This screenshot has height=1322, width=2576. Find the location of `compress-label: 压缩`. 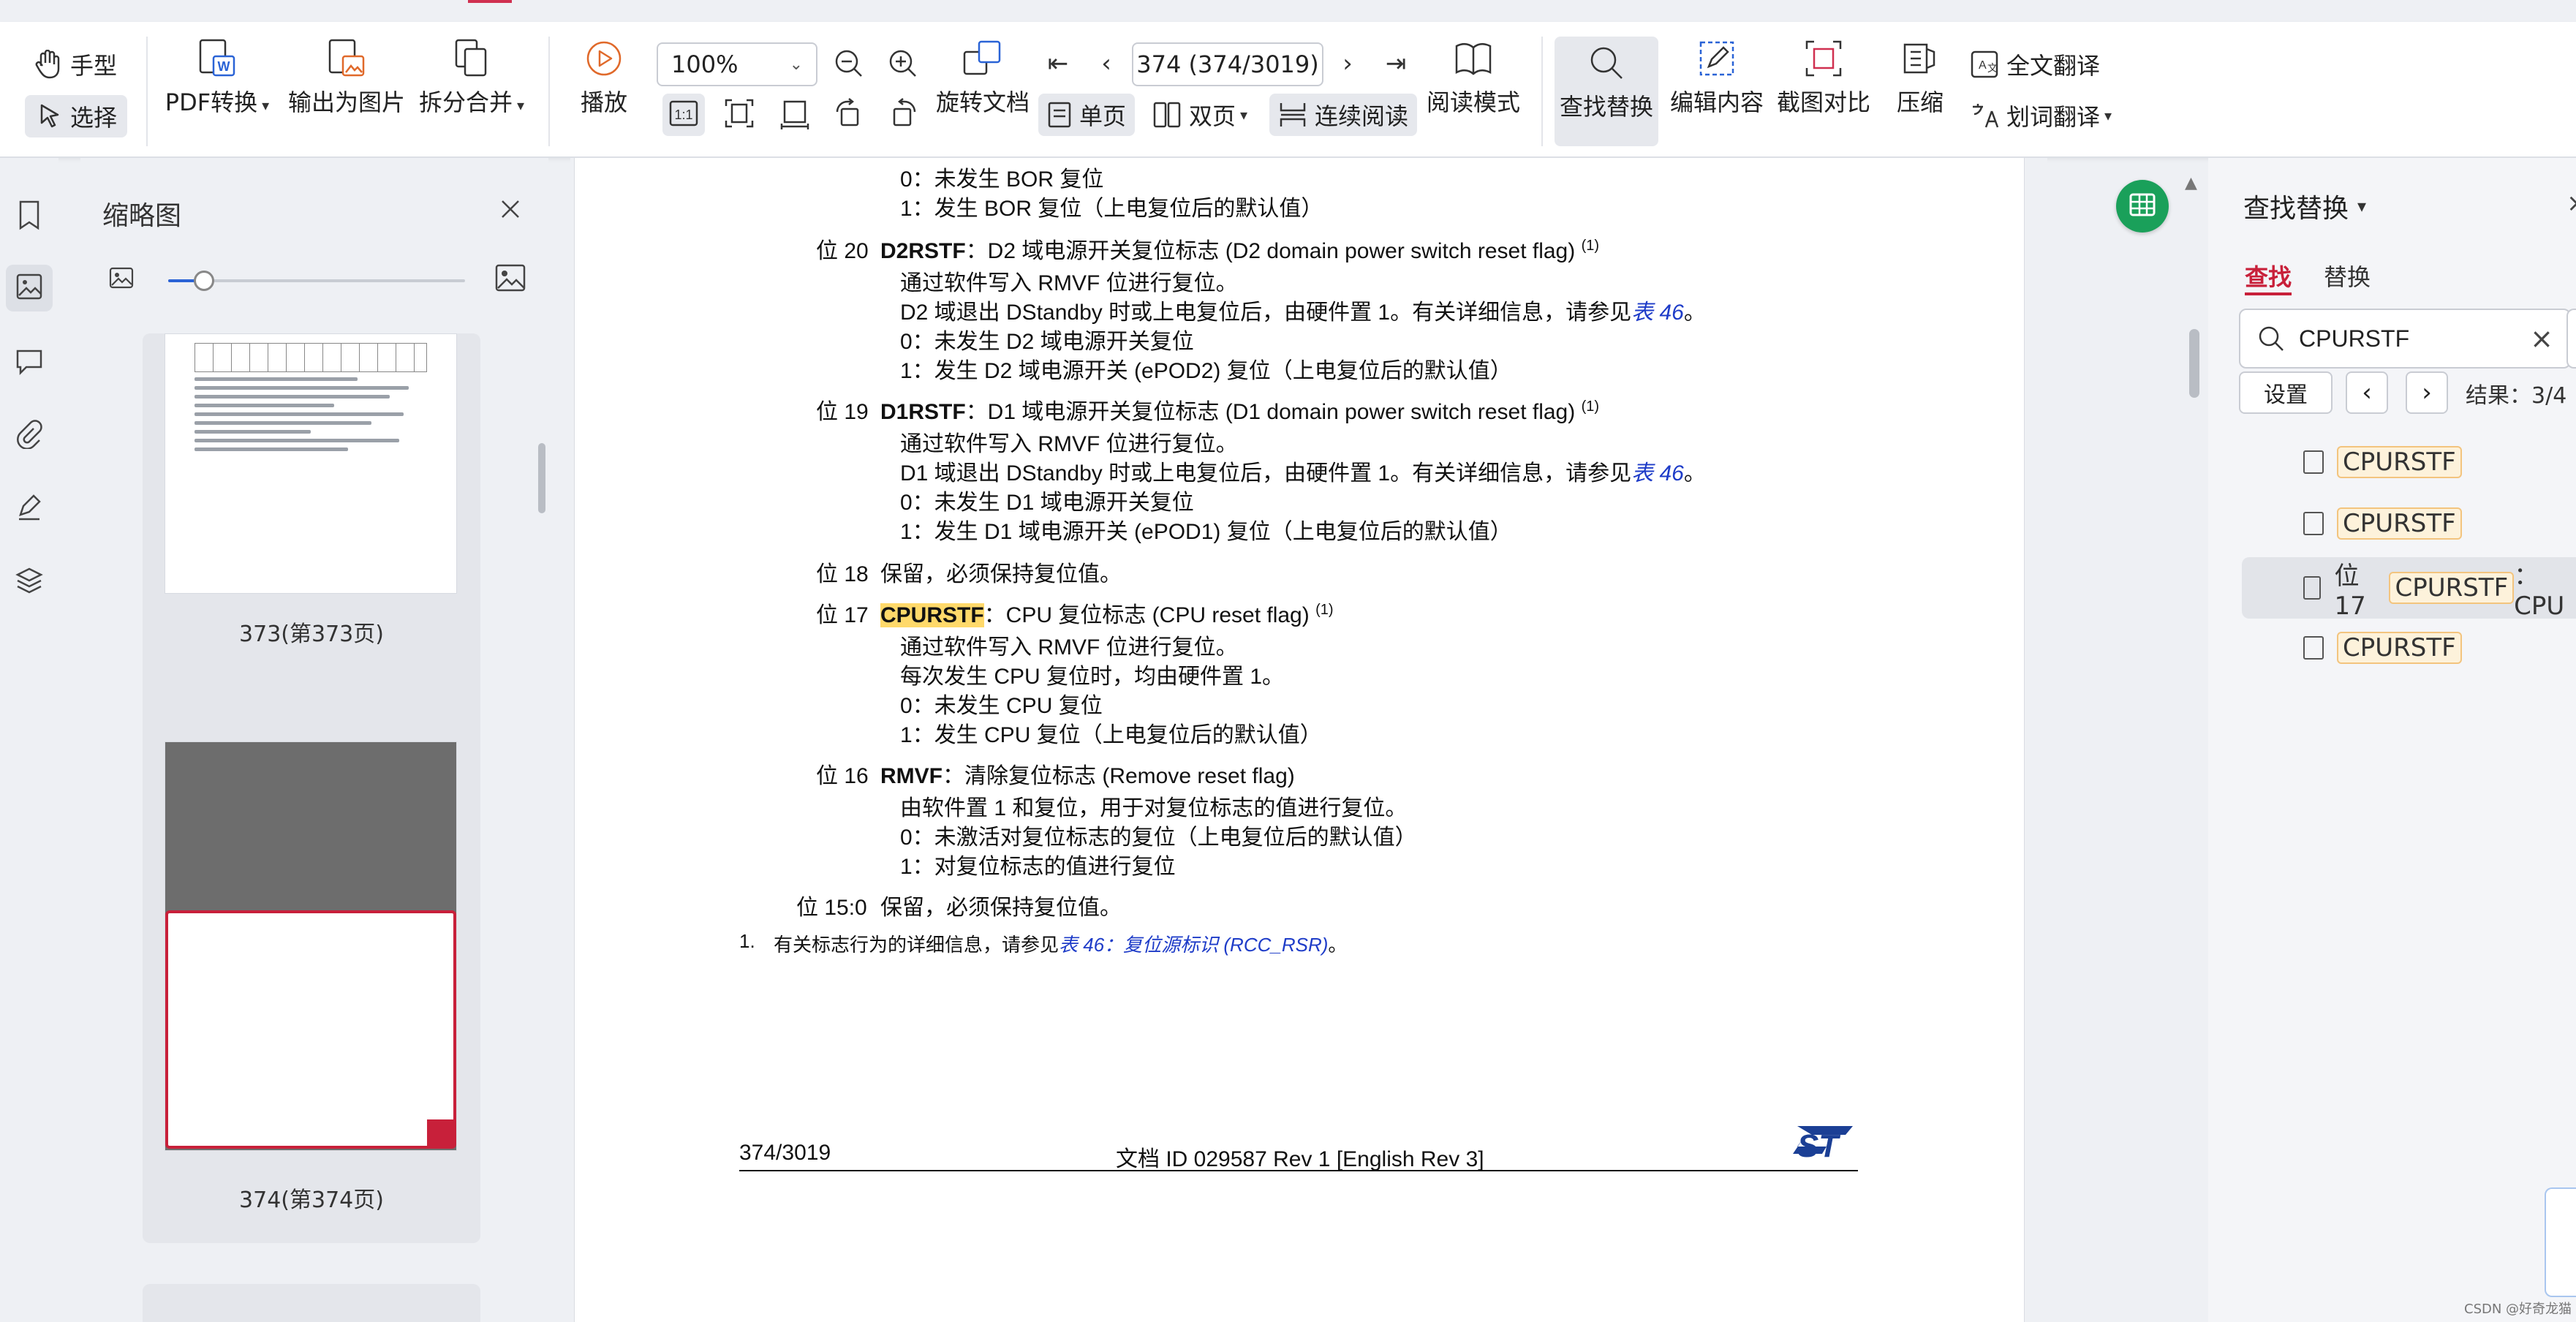

compress-label: 压缩 is located at coordinates (1920, 102).